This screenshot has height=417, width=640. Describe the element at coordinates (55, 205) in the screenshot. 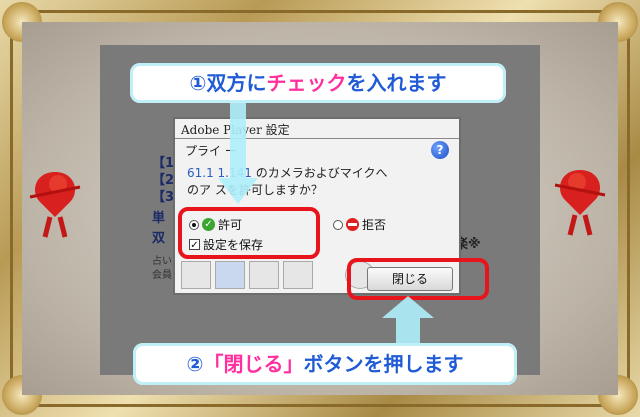

I see `cupid-left-icon` at that location.